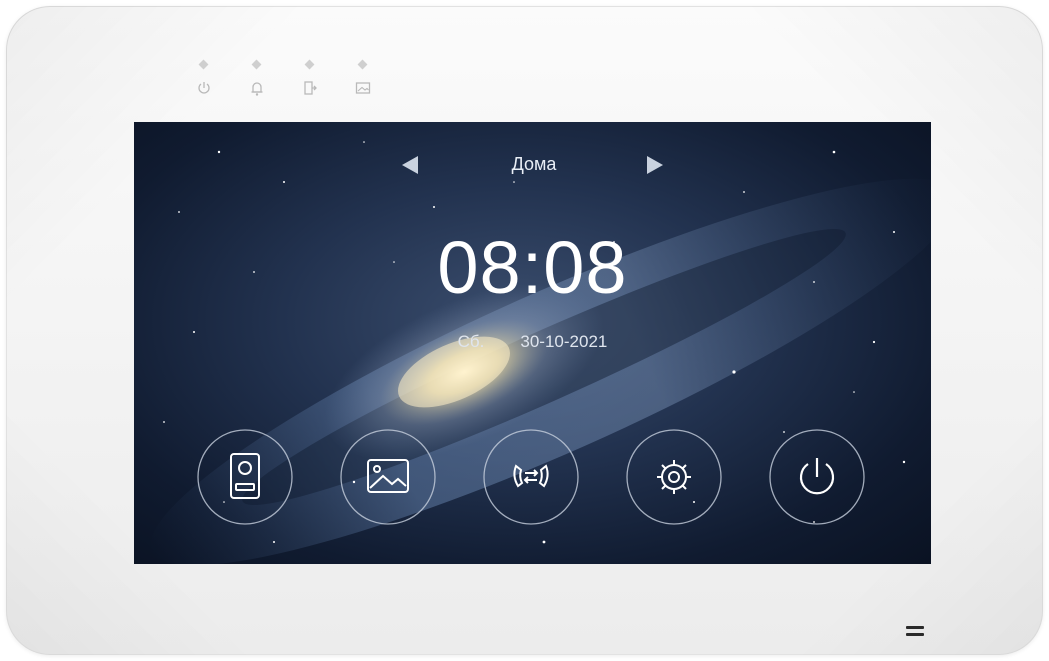 Image resolution: width=1049 pixels, height=661 pixels. What do you see at coordinates (564, 341) in the screenshot?
I see `date: 30-10-2021` at bounding box center [564, 341].